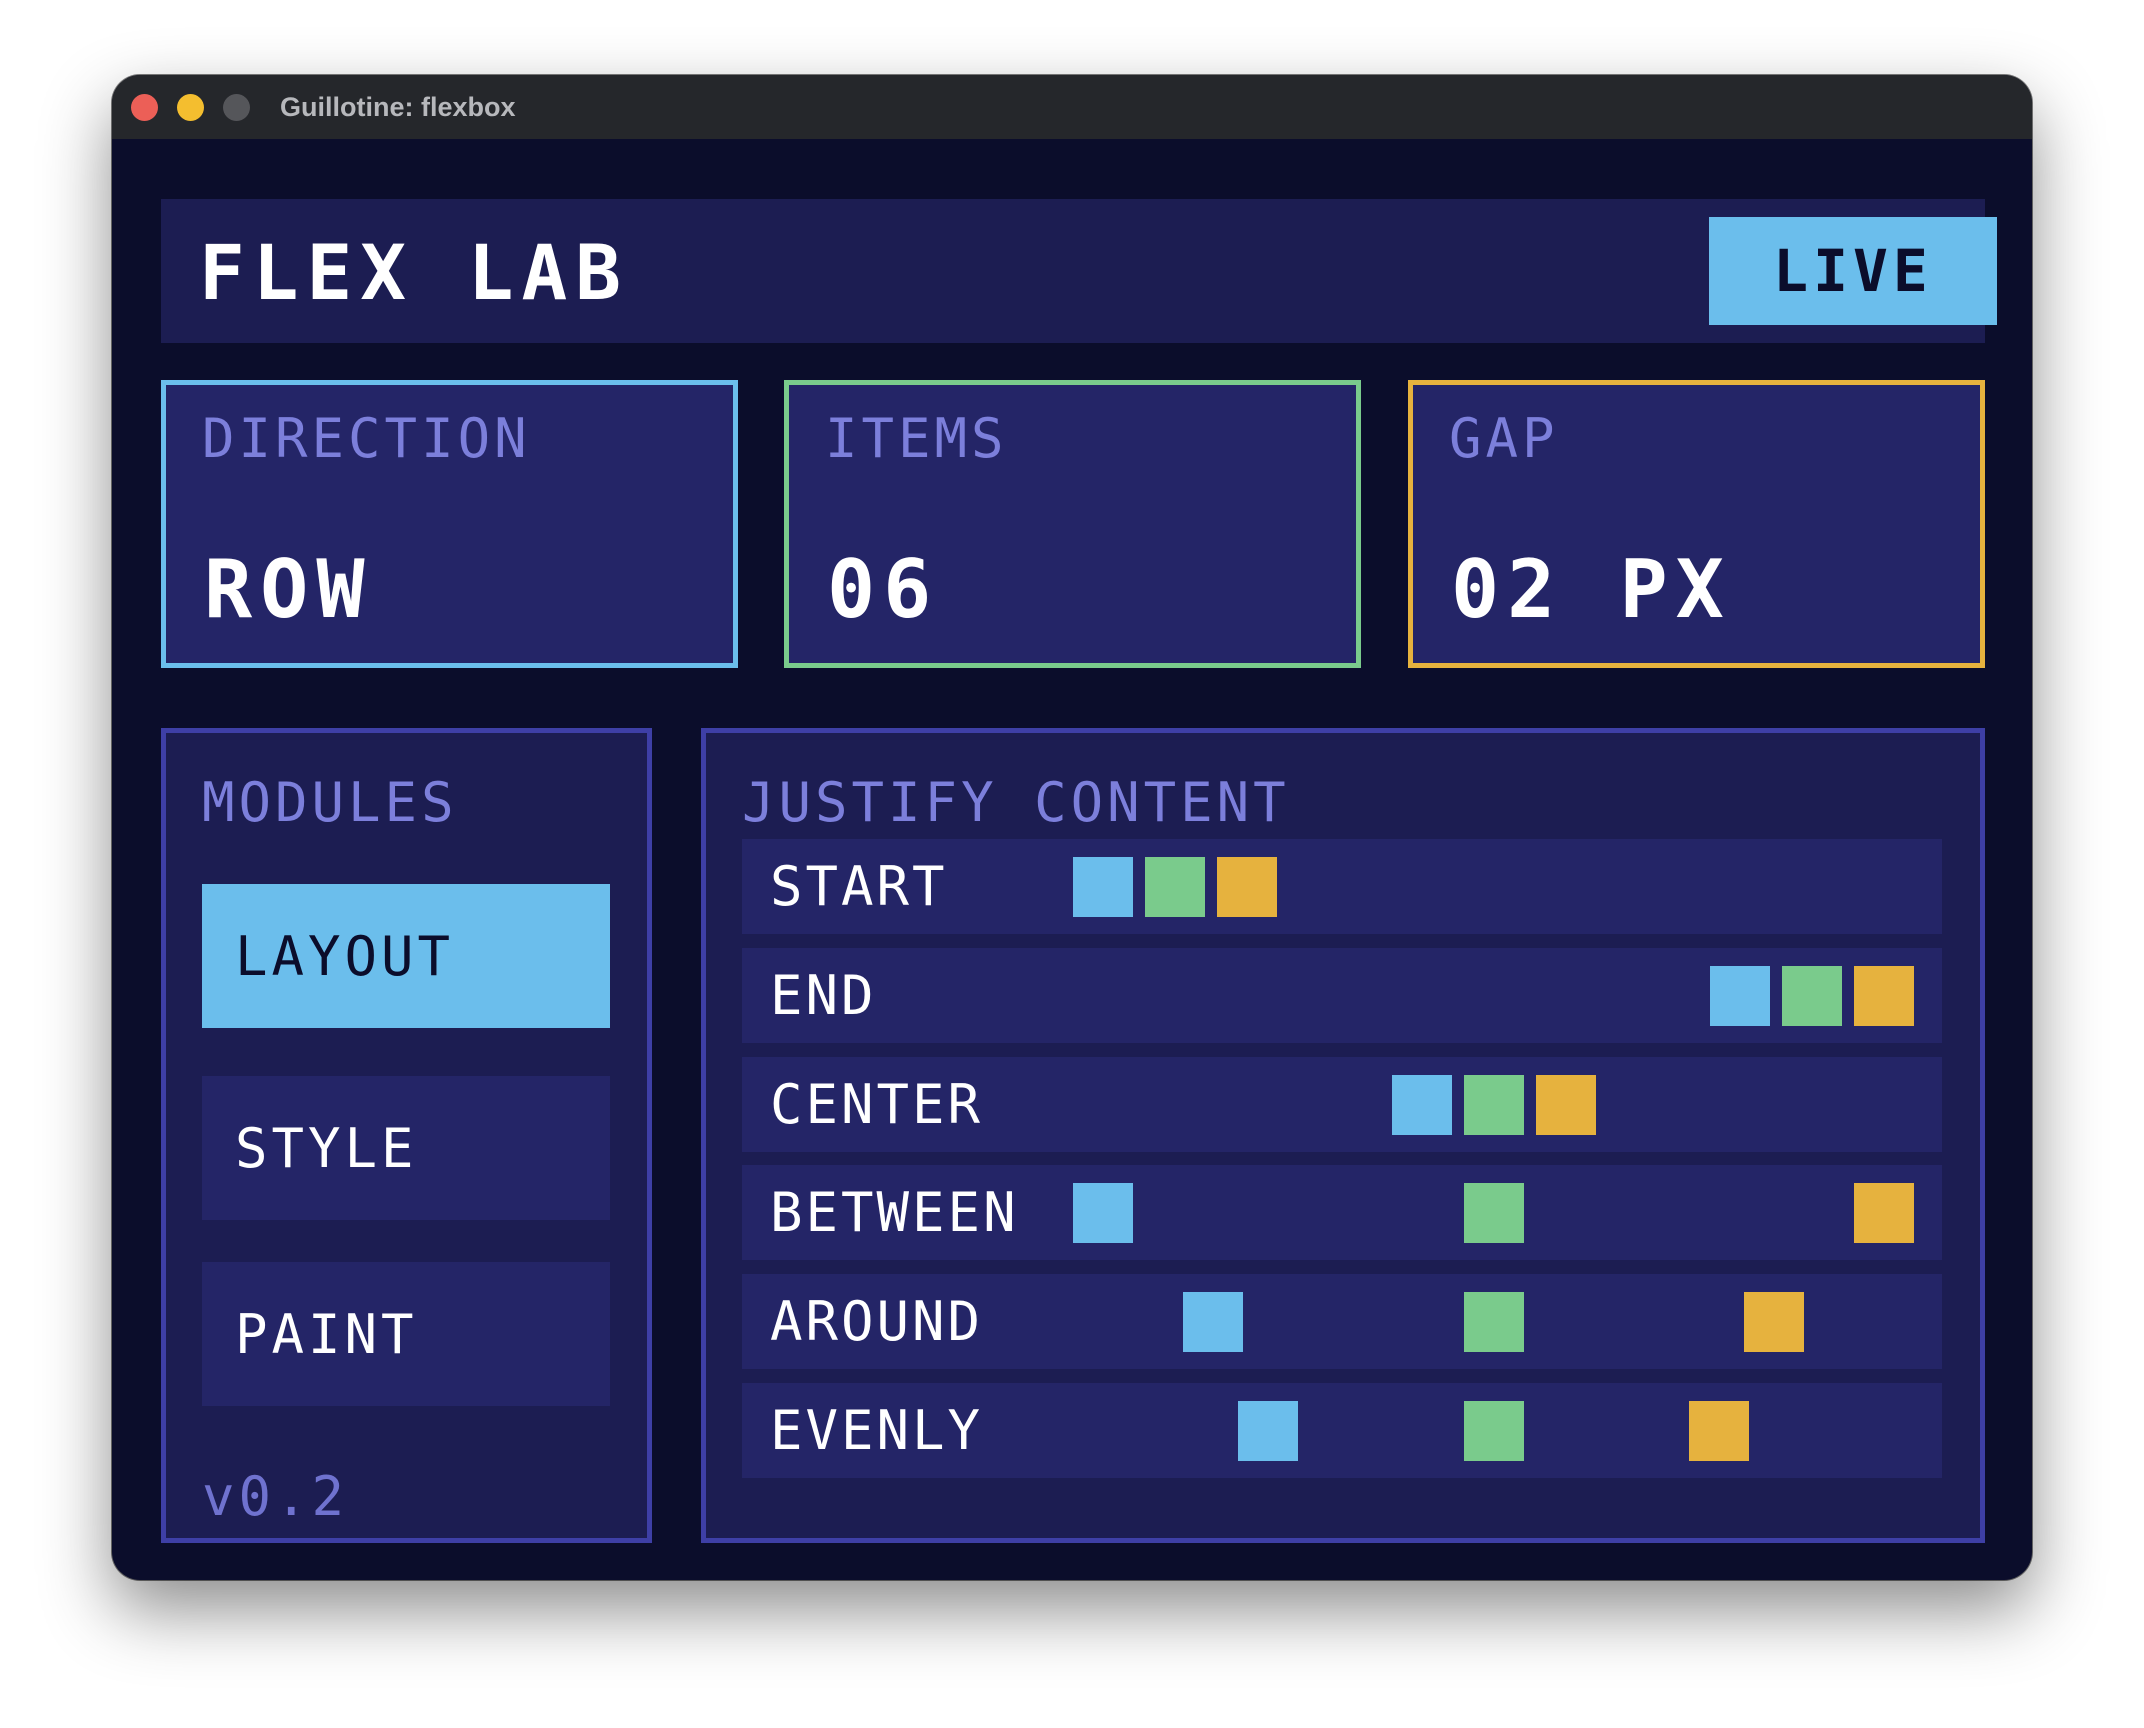 Image resolution: width=2144 pixels, height=1728 pixels. I want to click on justify-row-around: AROUND, so click(1342, 1321).